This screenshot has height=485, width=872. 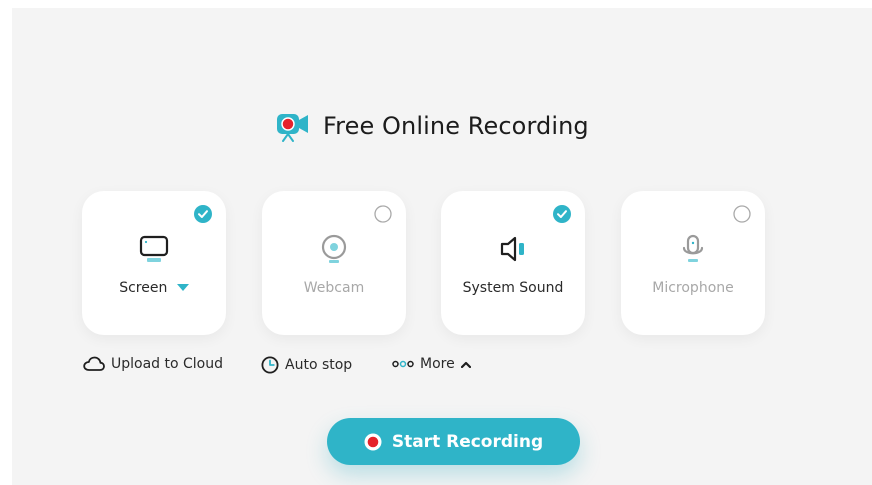 I want to click on chevron-up-icon, so click(x=465, y=364).